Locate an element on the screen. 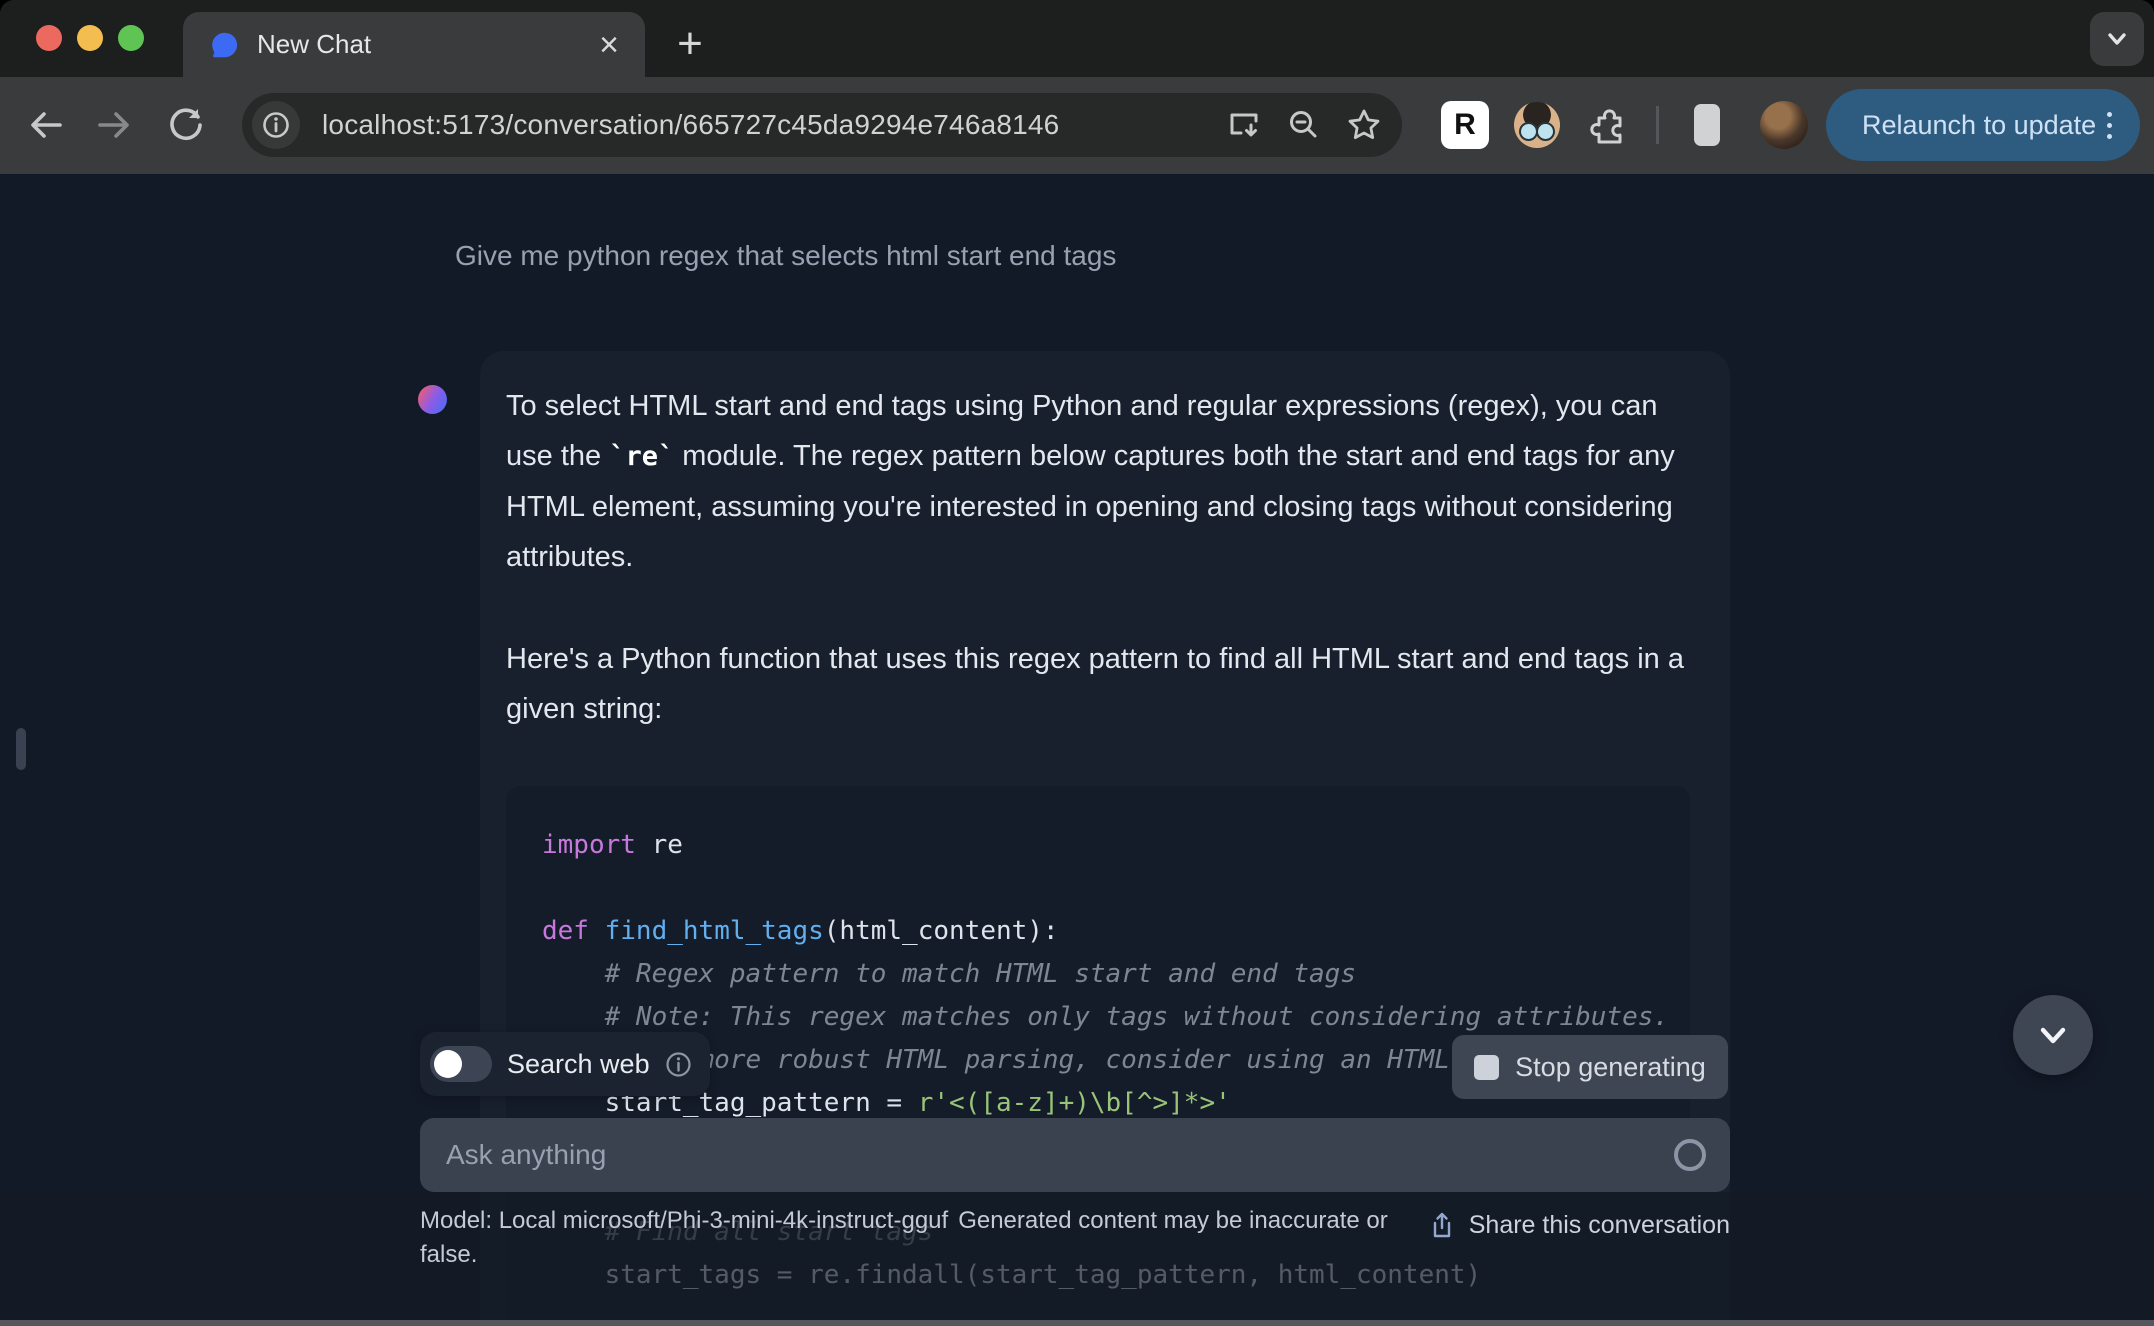  zoom-page-button is located at coordinates (1304, 125).